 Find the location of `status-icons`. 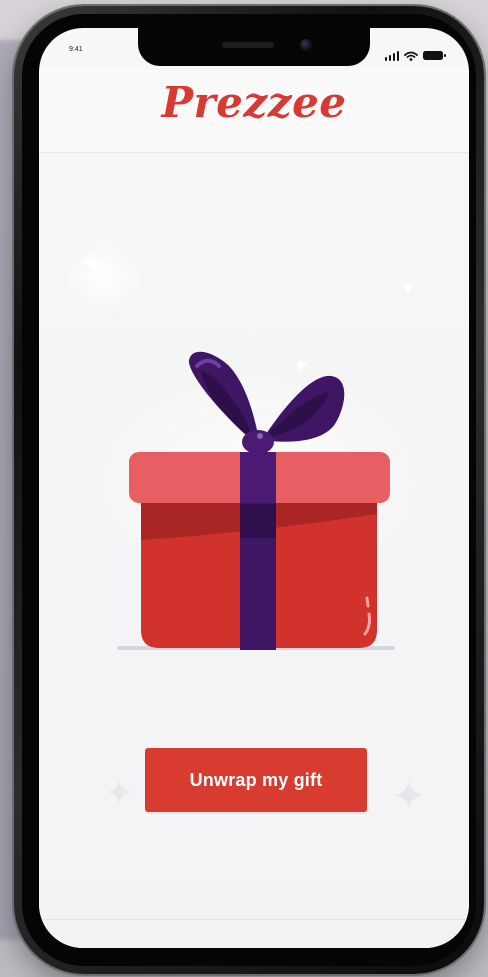

status-icons is located at coordinates (415, 55).